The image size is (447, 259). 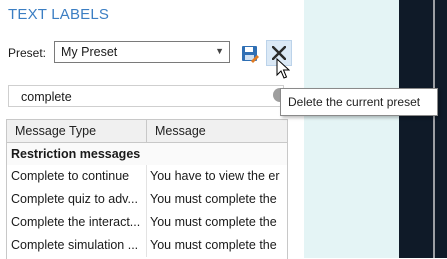 I want to click on table-header: Message Type Message, so click(x=147, y=131).